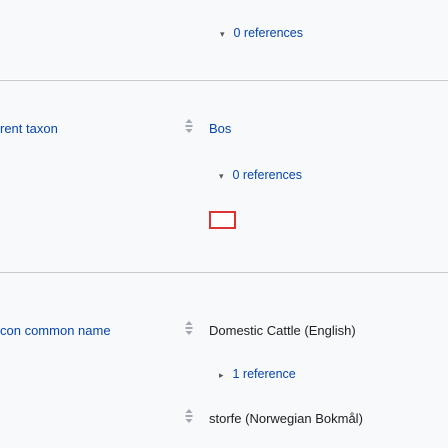 This screenshot has height=448, width=448. What do you see at coordinates (222, 220) in the screenshot?
I see `highlighted-empty-box` at bounding box center [222, 220].